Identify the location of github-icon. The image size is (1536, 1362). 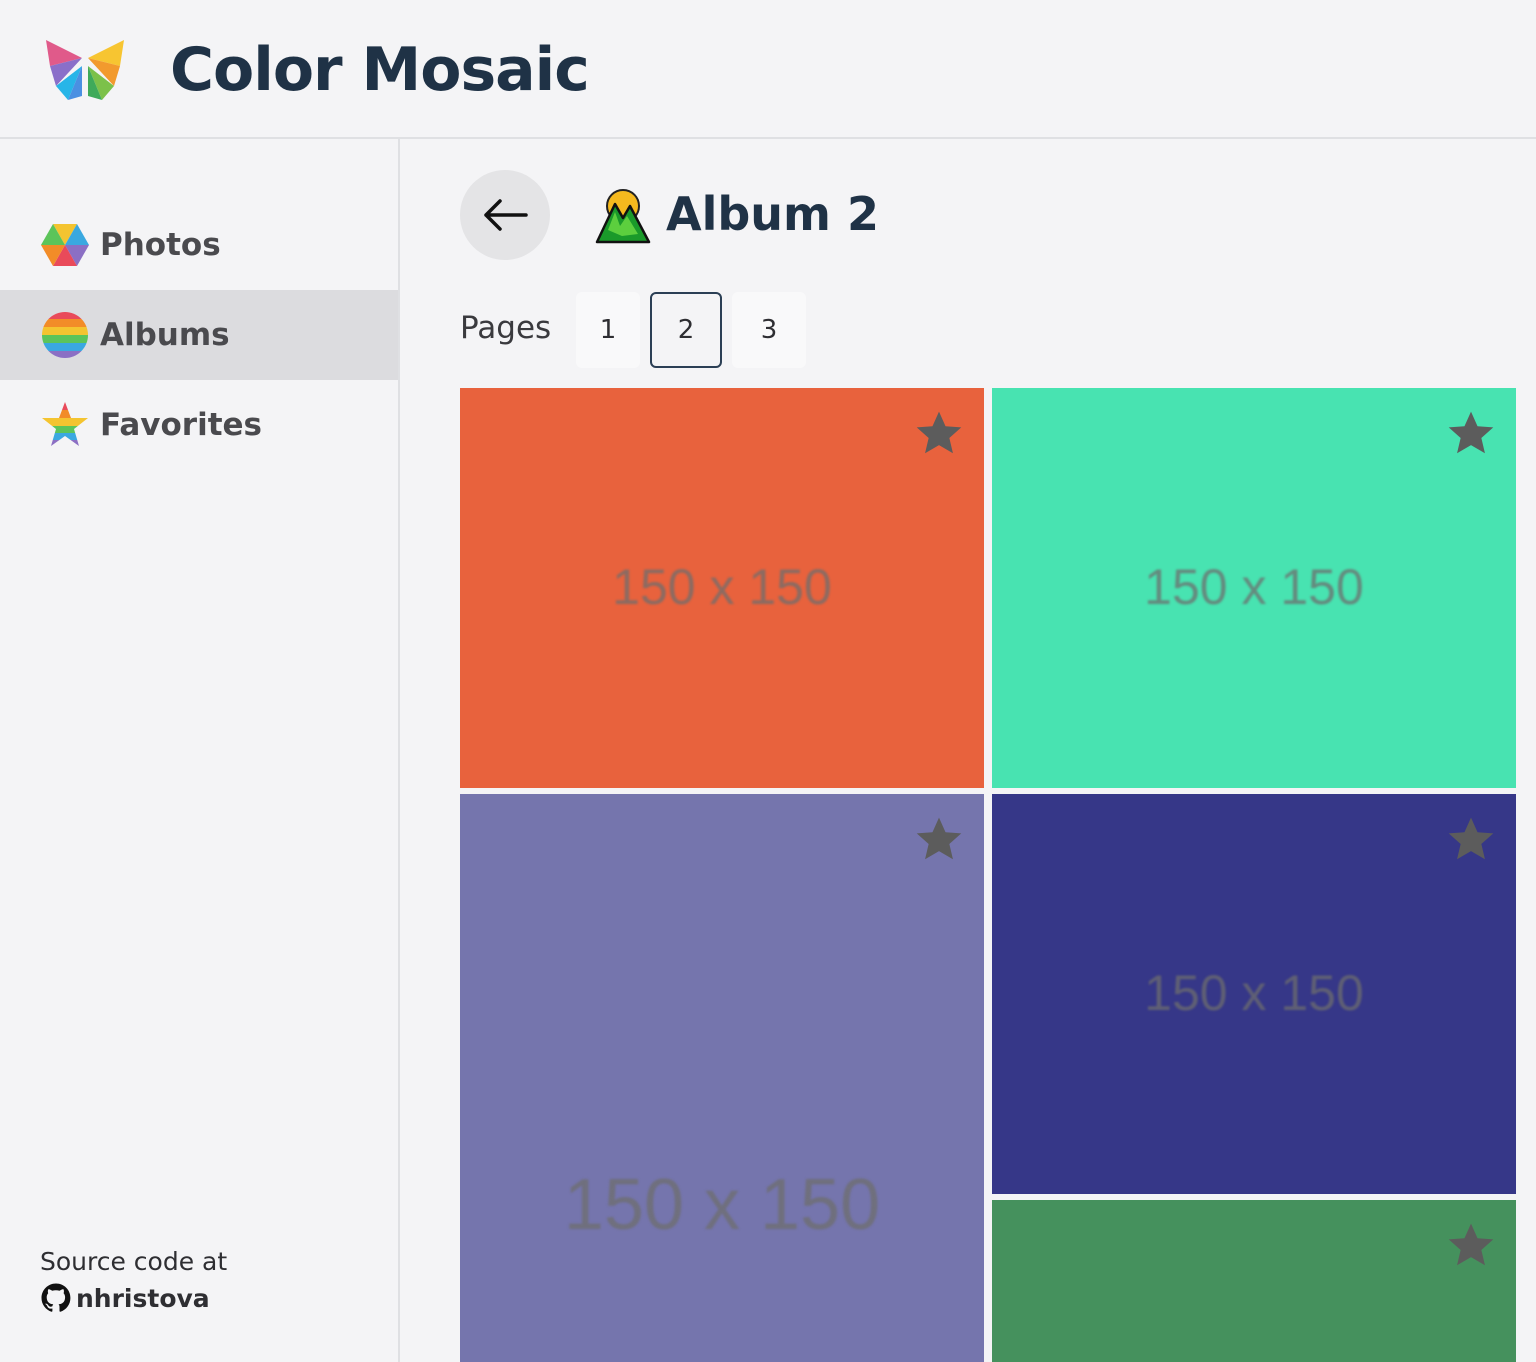
(56, 1297).